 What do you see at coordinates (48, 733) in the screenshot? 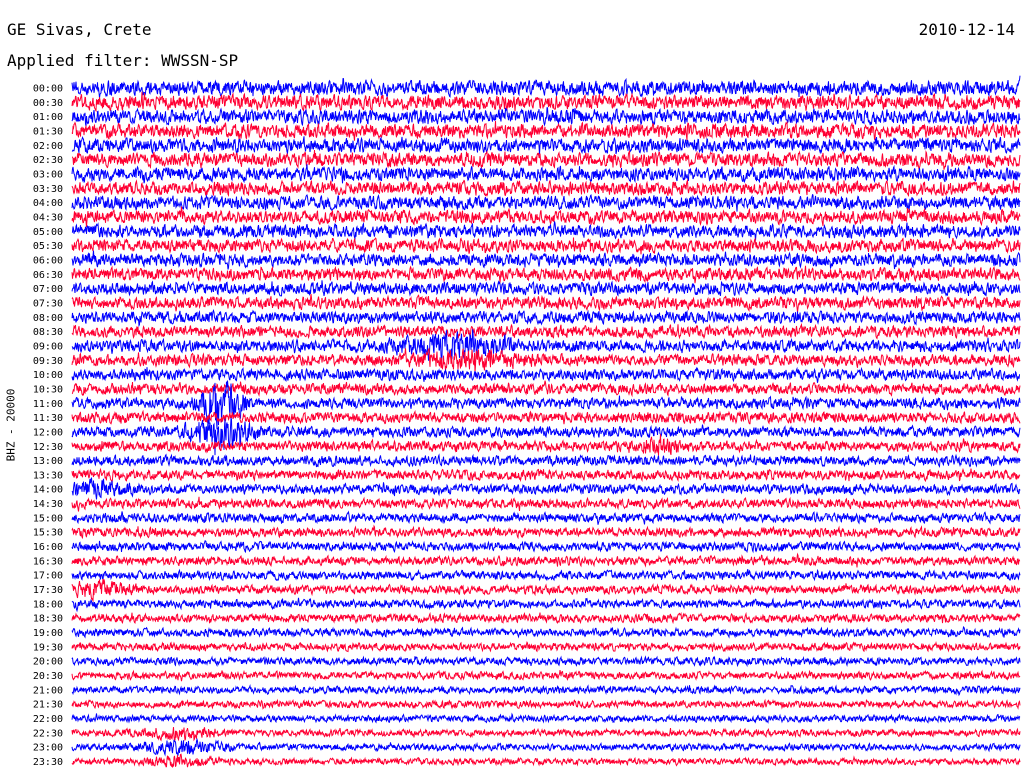
I see `row-time-label: 22:30` at bounding box center [48, 733].